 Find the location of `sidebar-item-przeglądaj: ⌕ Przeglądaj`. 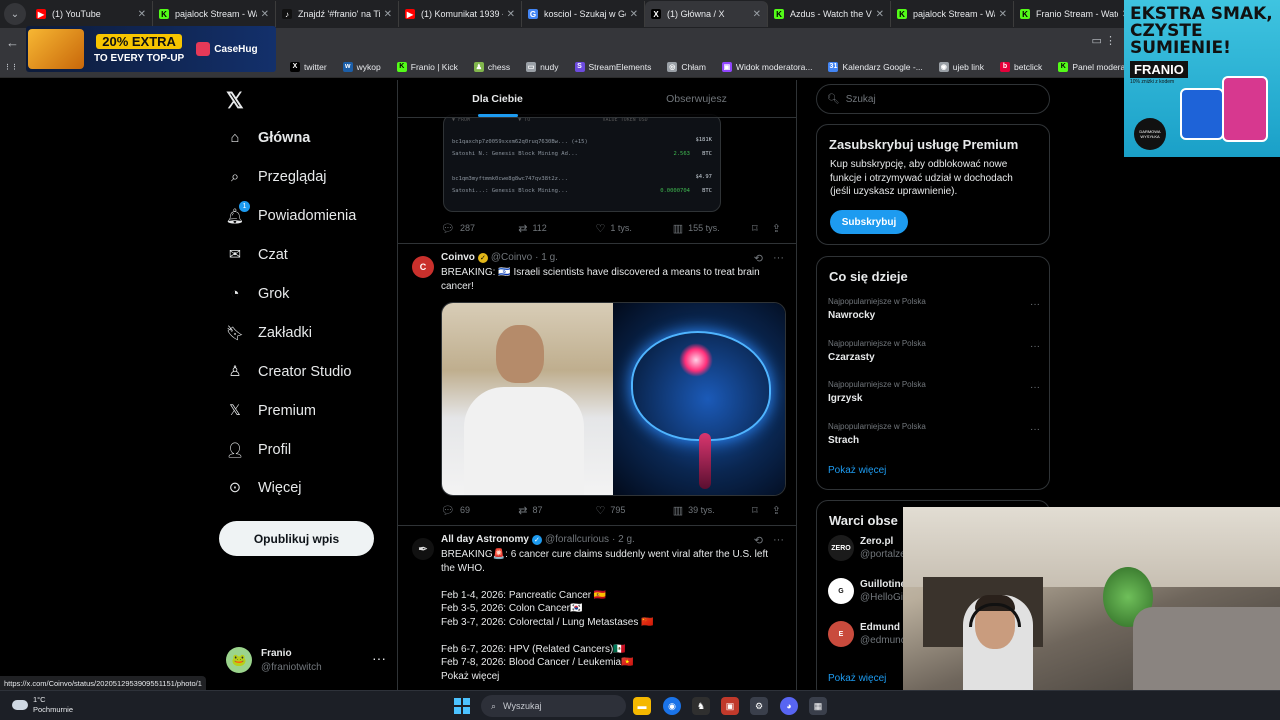

sidebar-item-przeglądaj: ⌕ Przeglądaj is located at coordinates (276, 177).